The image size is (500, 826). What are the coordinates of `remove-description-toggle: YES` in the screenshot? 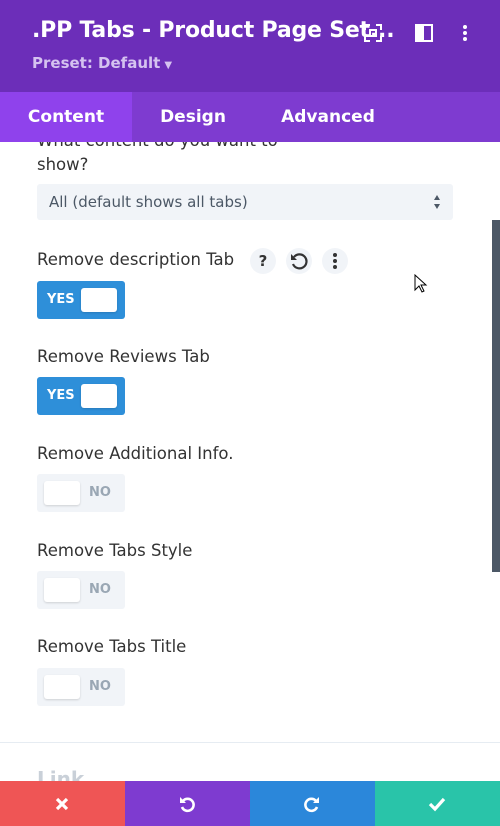 It's located at (81, 300).